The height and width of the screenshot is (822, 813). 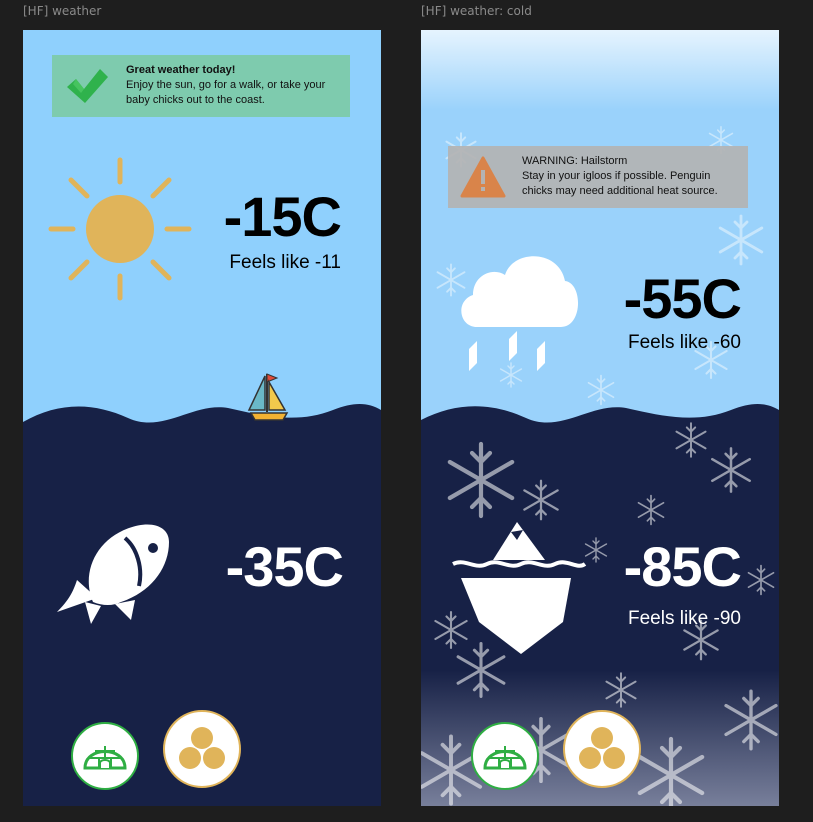 I want to click on checkmark-icon, so click(x=87, y=86).